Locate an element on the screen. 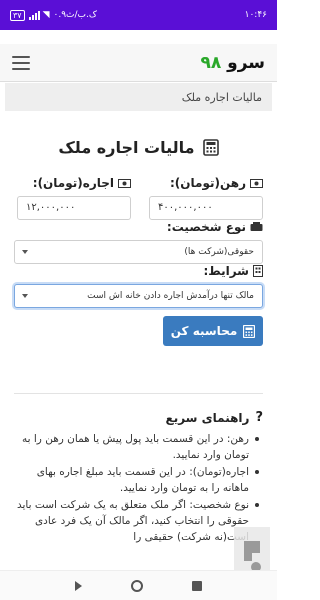 The image size is (320, 600). guide-title: ? راهنمای سریع is located at coordinates (214, 417).